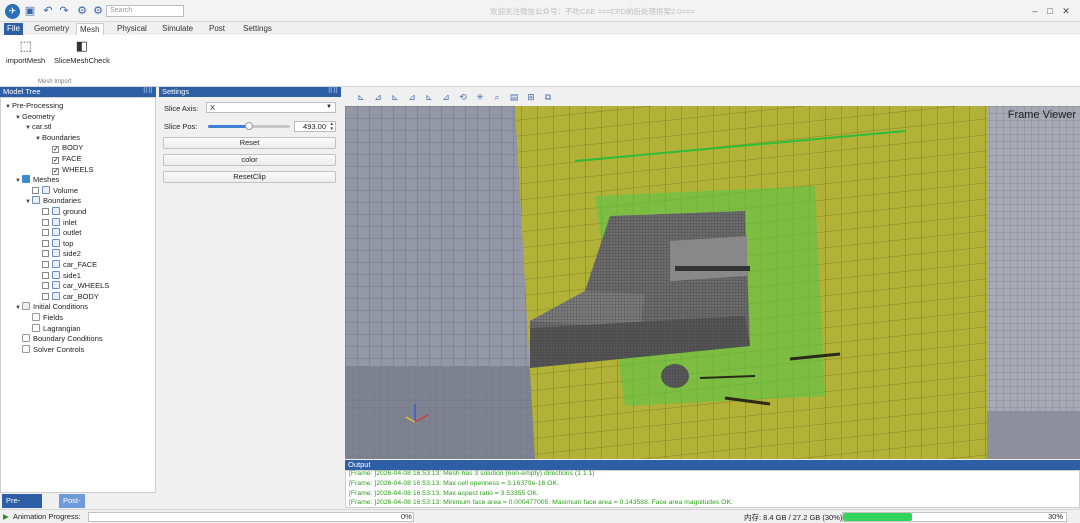  I want to click on undo-icon: ↶, so click(48, 11).